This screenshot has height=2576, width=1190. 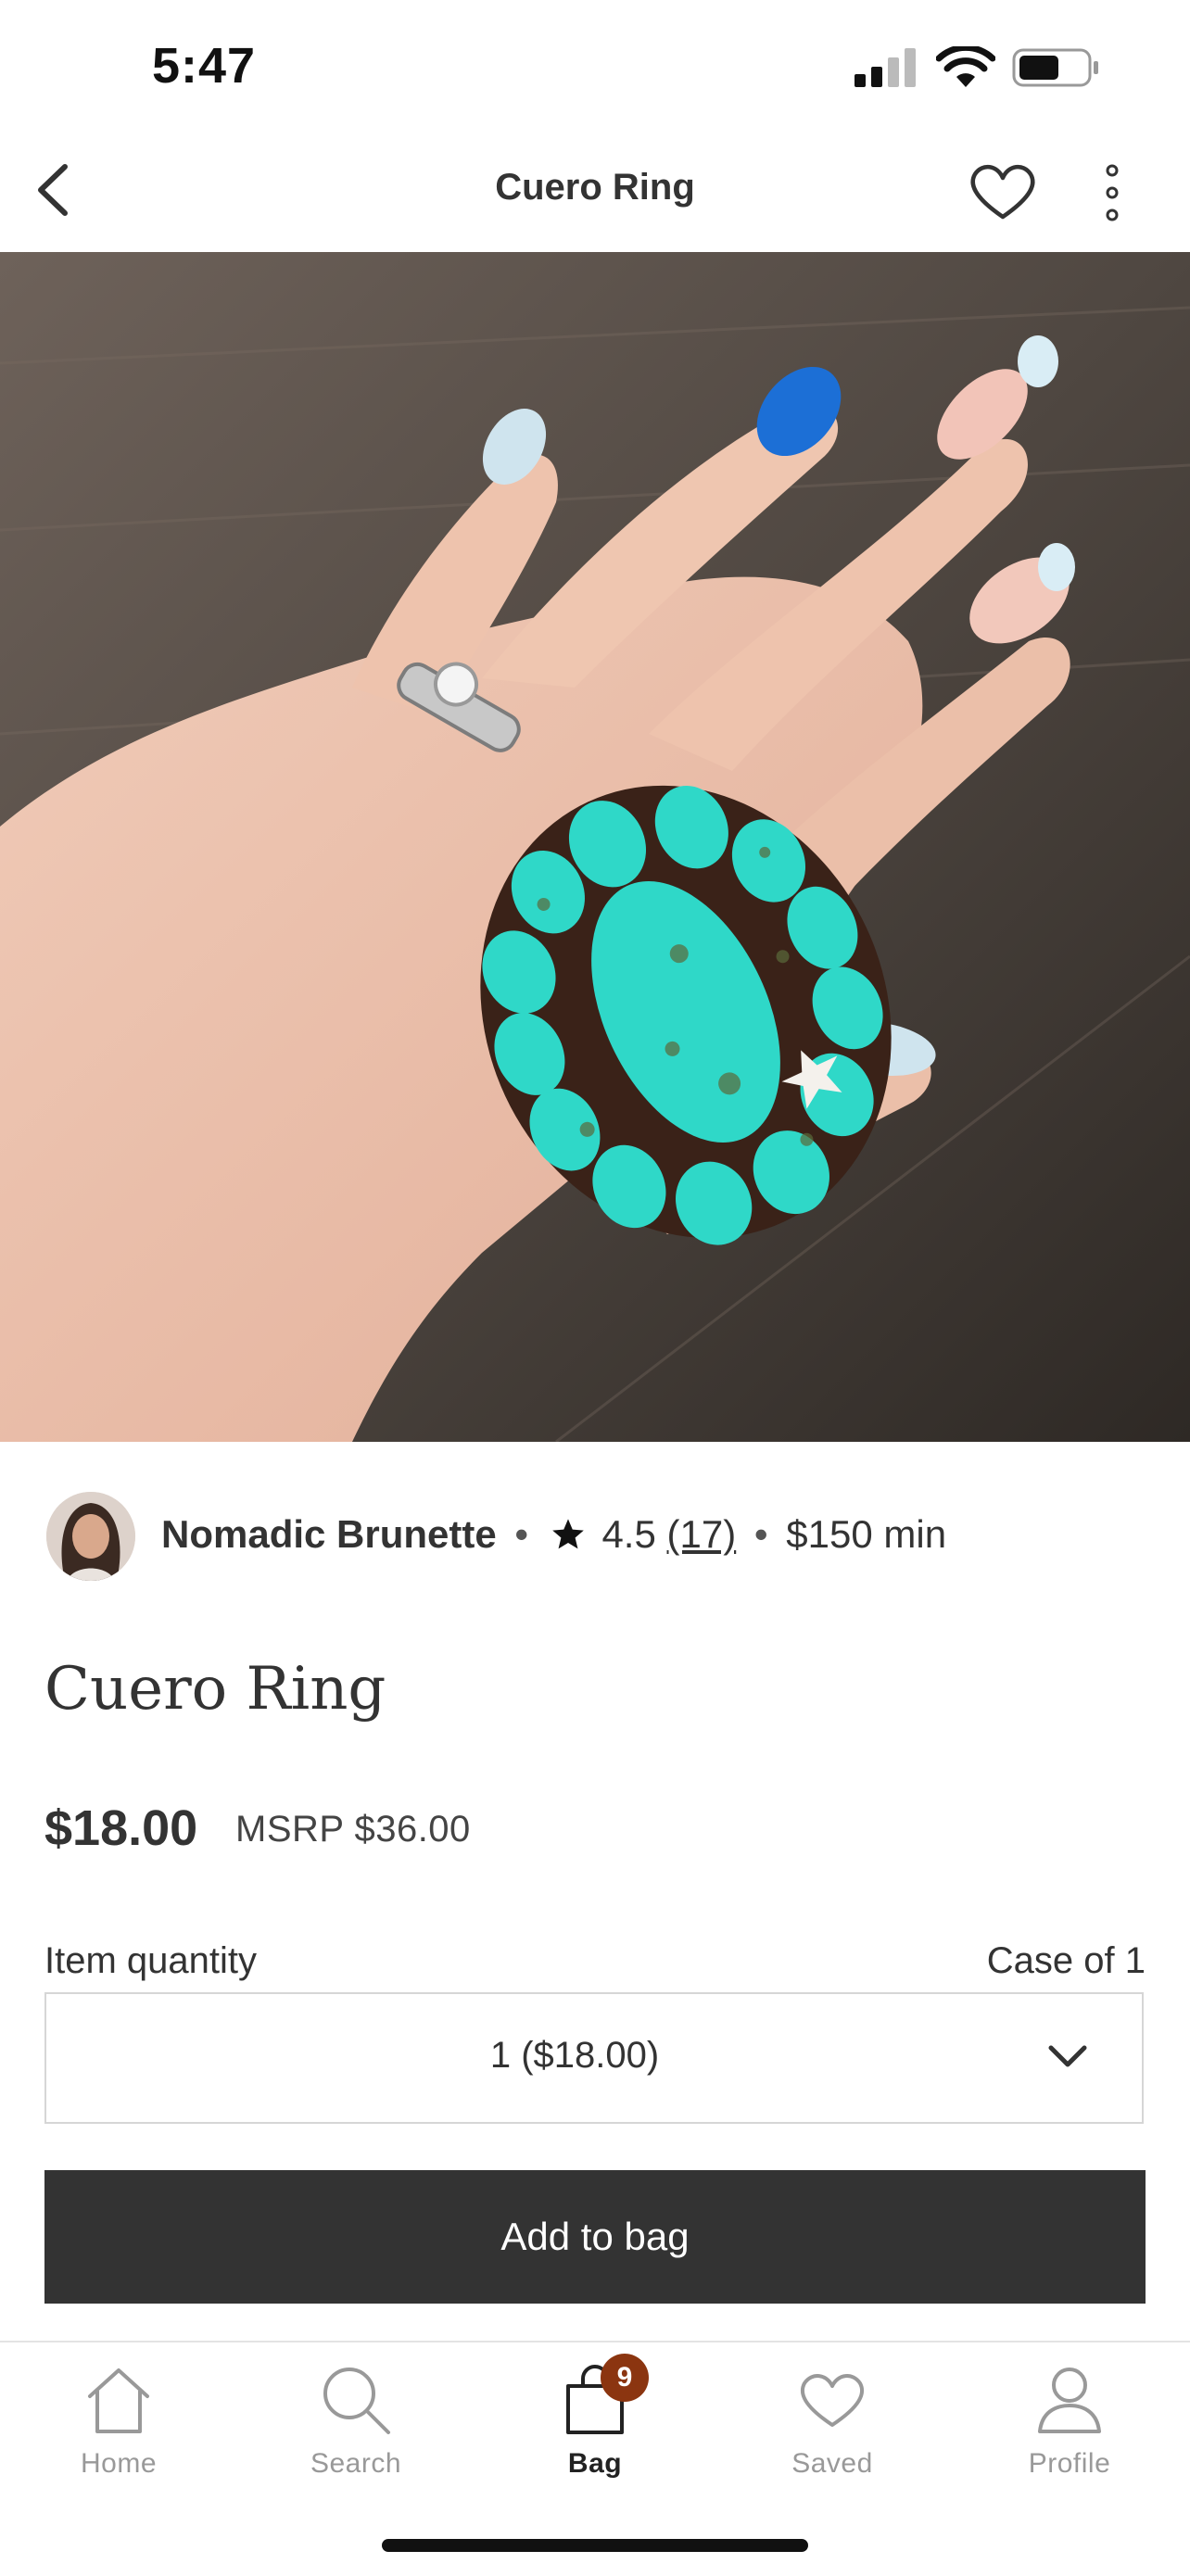 I want to click on seller-info: Nomadic Brunette • 4.5 (17) • $150 min, so click(x=553, y=1534).